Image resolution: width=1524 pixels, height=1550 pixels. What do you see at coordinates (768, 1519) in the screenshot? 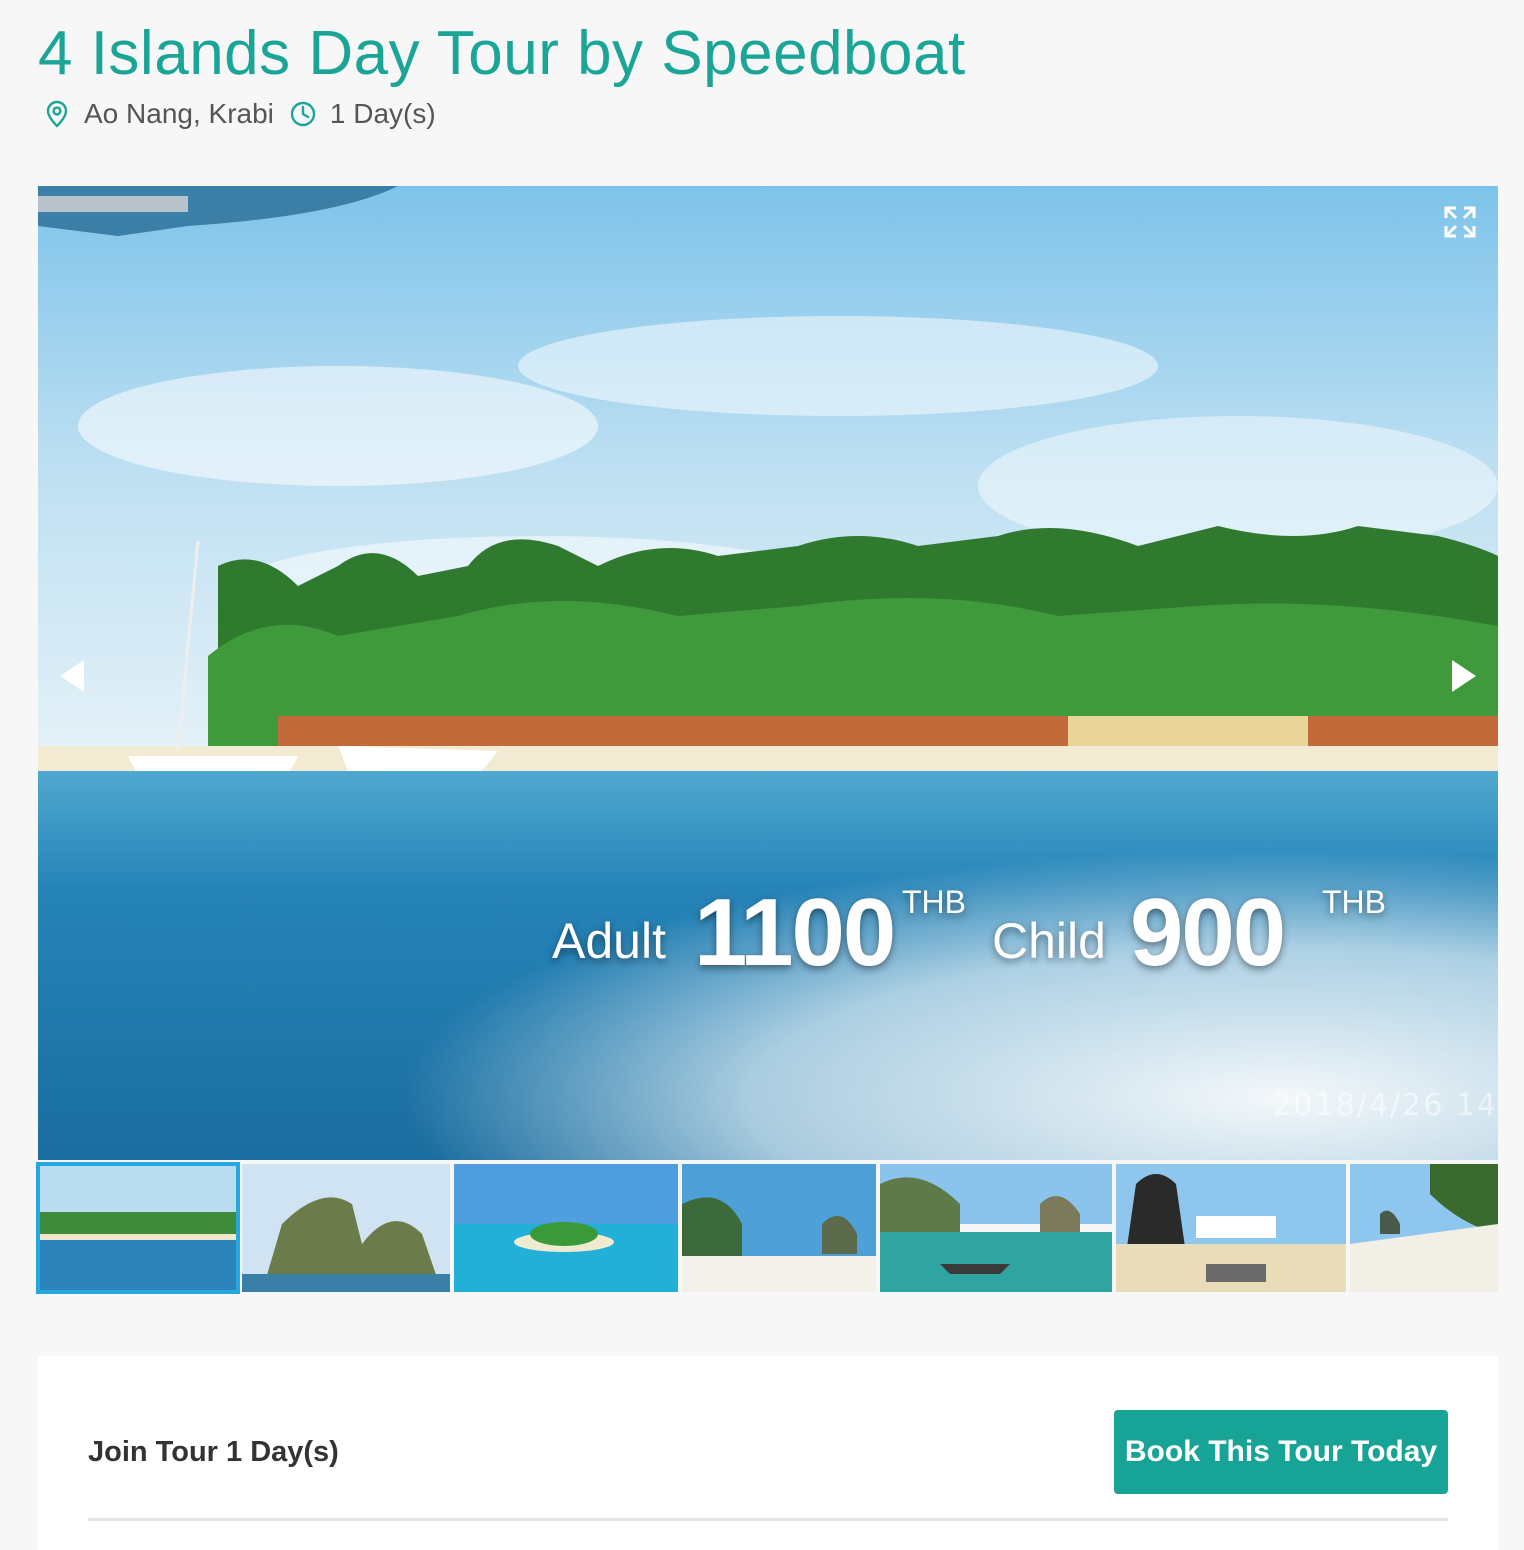
I see `divider` at bounding box center [768, 1519].